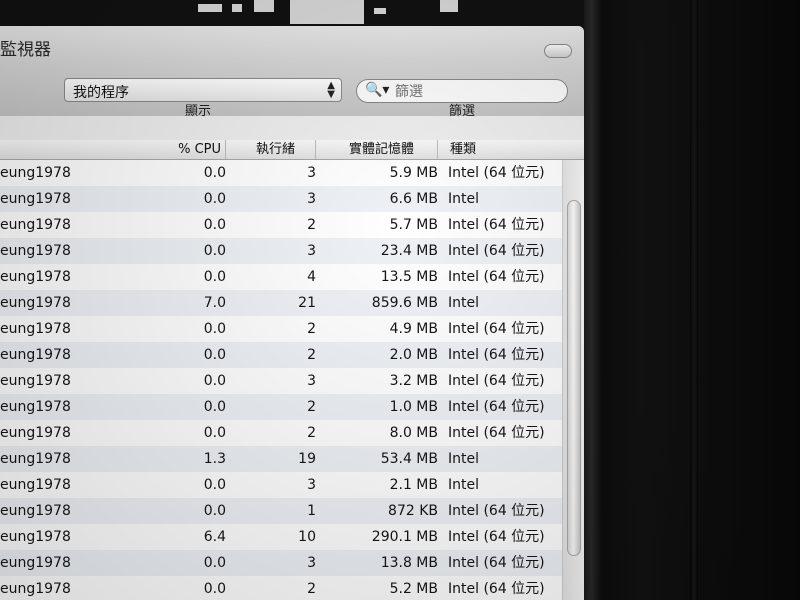 Image resolution: width=800 pixels, height=600 pixels. What do you see at coordinates (382, 149) in the screenshot?
I see `column-header-memory: 實體記憶體` at bounding box center [382, 149].